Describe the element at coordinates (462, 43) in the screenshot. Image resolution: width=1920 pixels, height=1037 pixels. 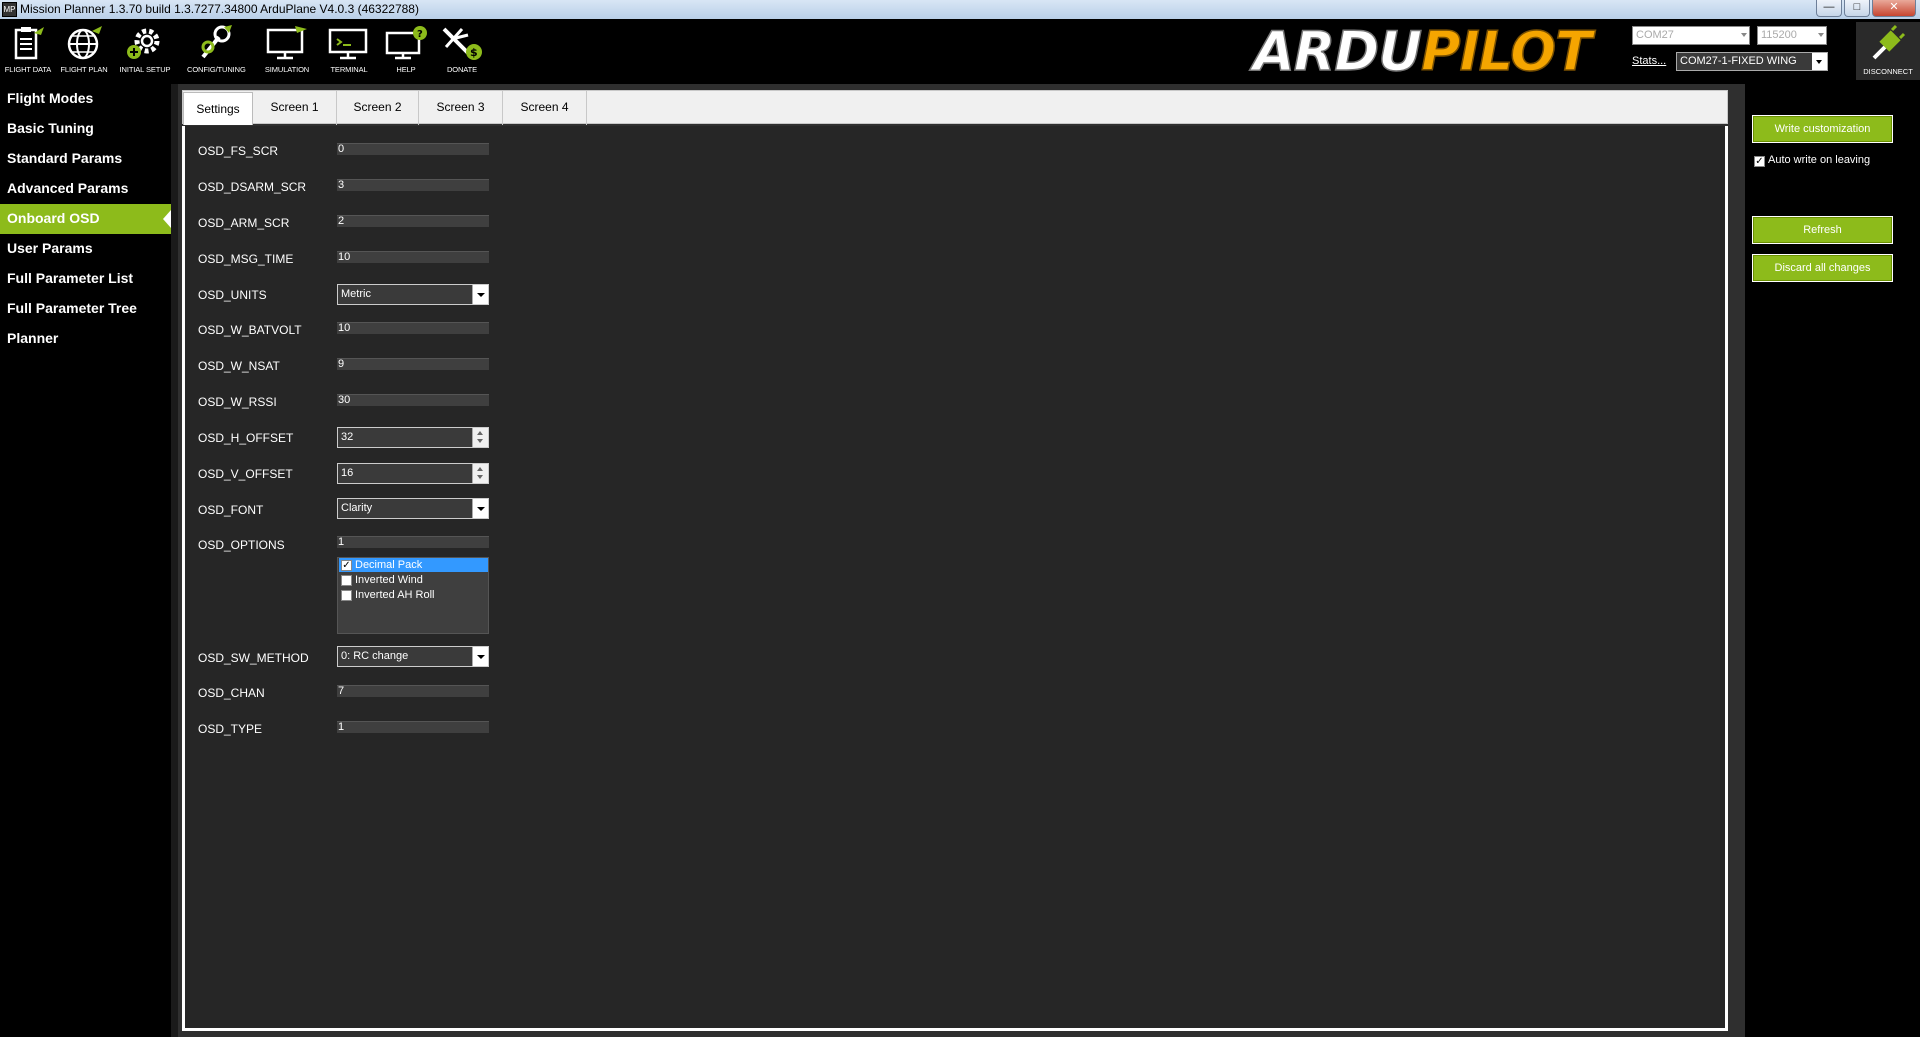
I see `donate-icon: $` at that location.